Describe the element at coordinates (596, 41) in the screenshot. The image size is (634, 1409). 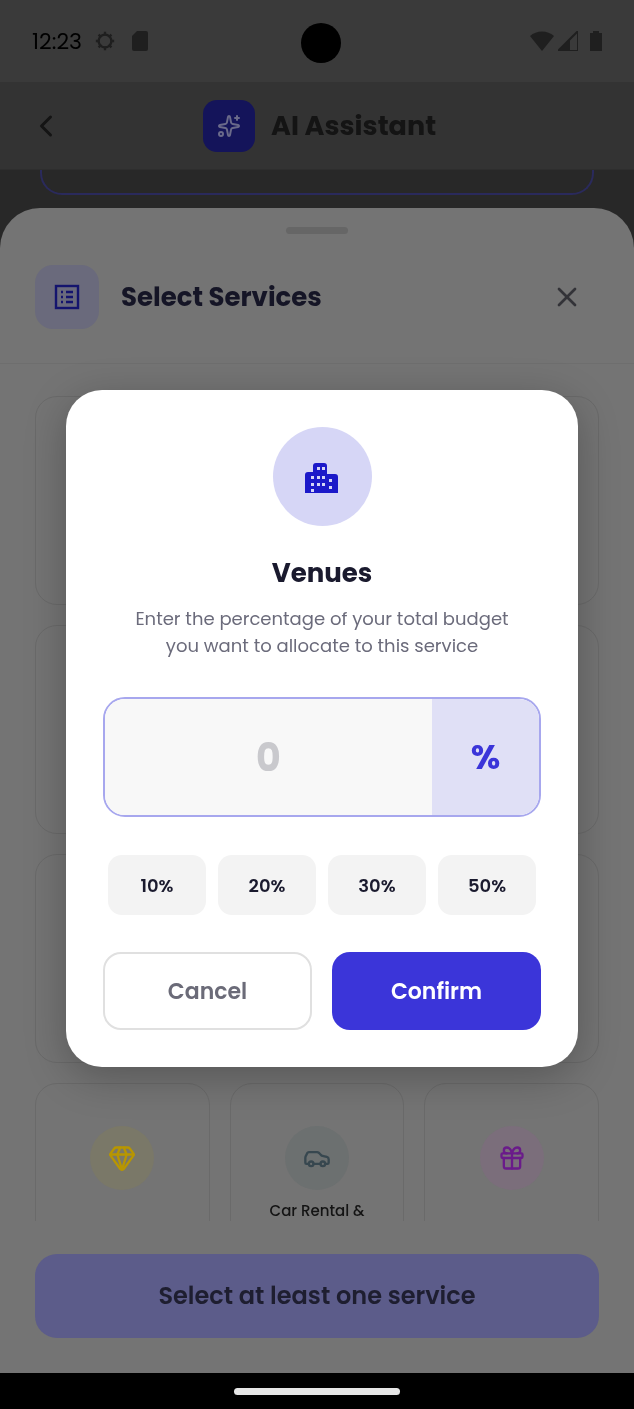
I see `battery-icon` at that location.